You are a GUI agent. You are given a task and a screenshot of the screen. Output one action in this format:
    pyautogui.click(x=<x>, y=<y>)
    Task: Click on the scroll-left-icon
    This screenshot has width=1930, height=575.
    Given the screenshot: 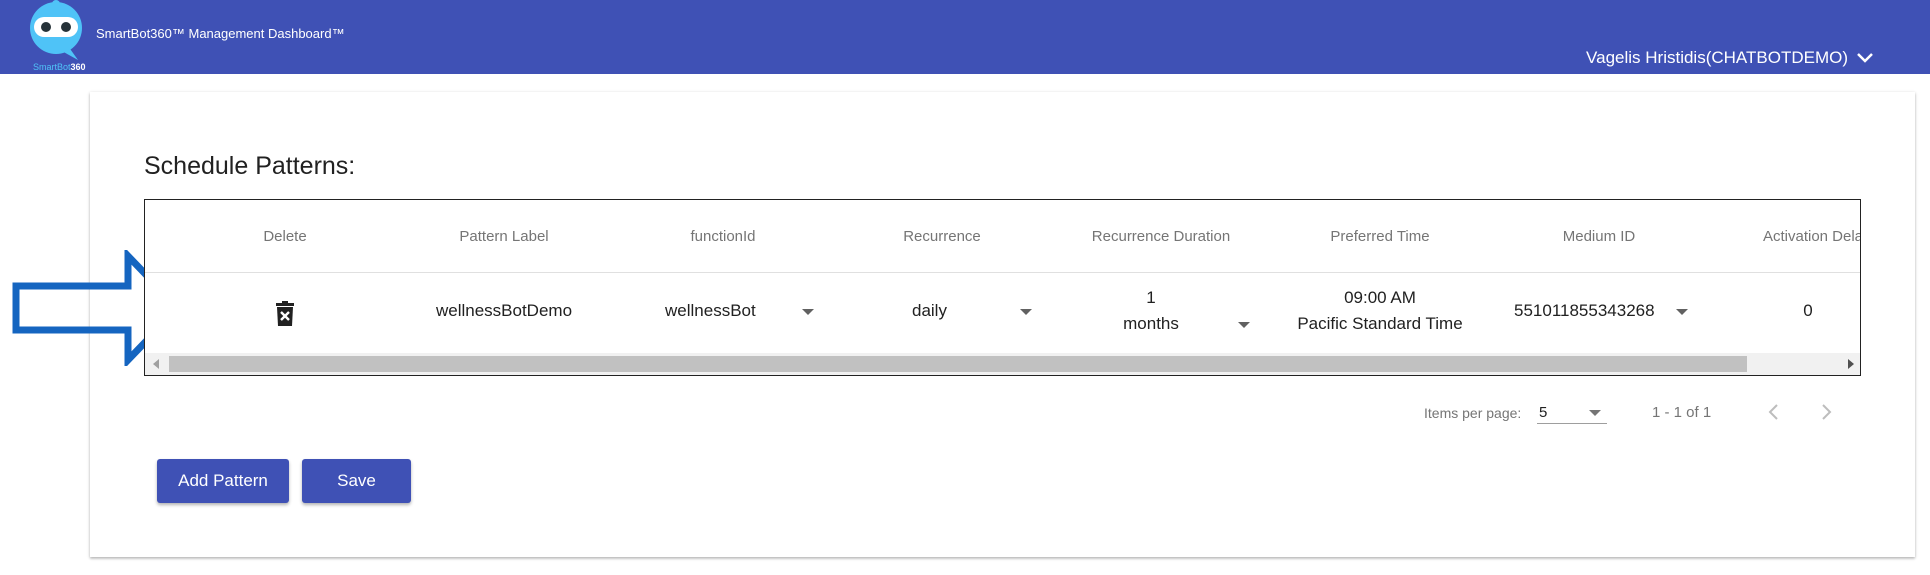 What is the action you would take?
    pyautogui.click(x=156, y=364)
    